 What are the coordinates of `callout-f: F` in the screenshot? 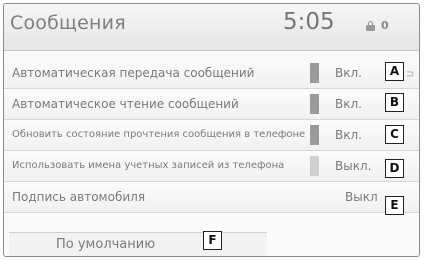 It's located at (212, 240).